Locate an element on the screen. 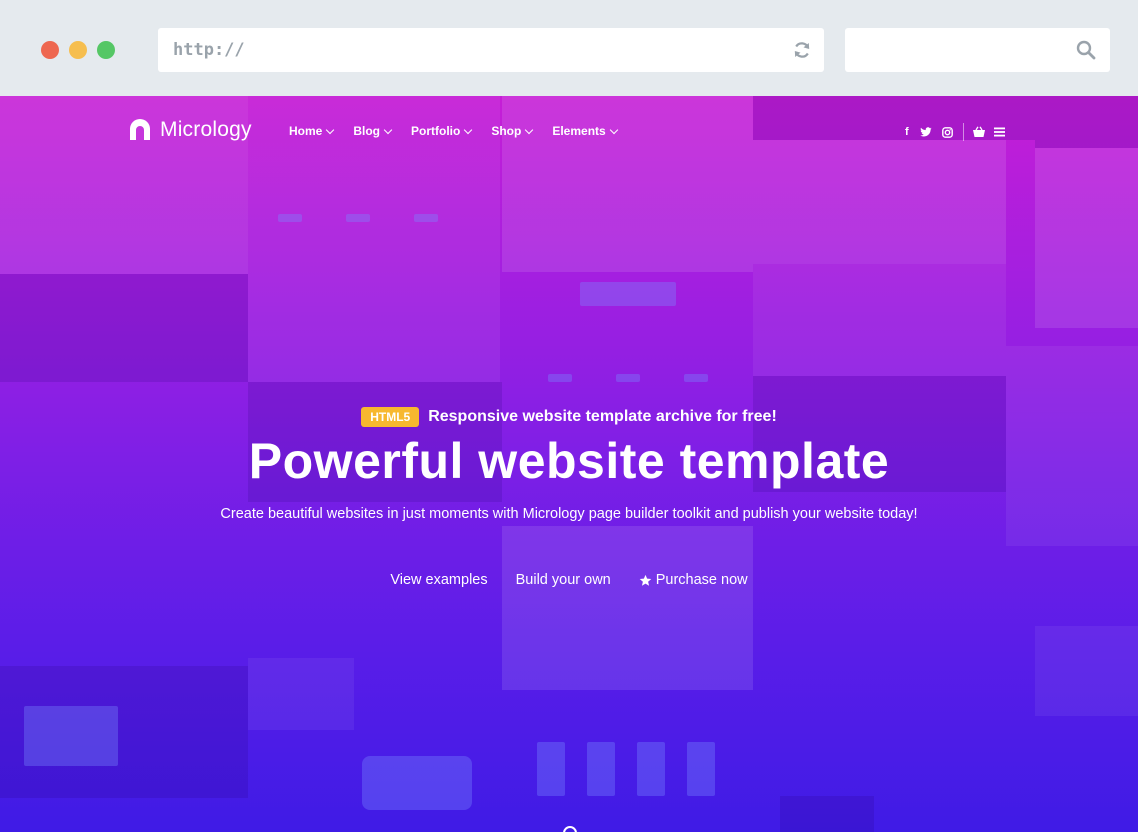  maximize-window-button is located at coordinates (106, 50).